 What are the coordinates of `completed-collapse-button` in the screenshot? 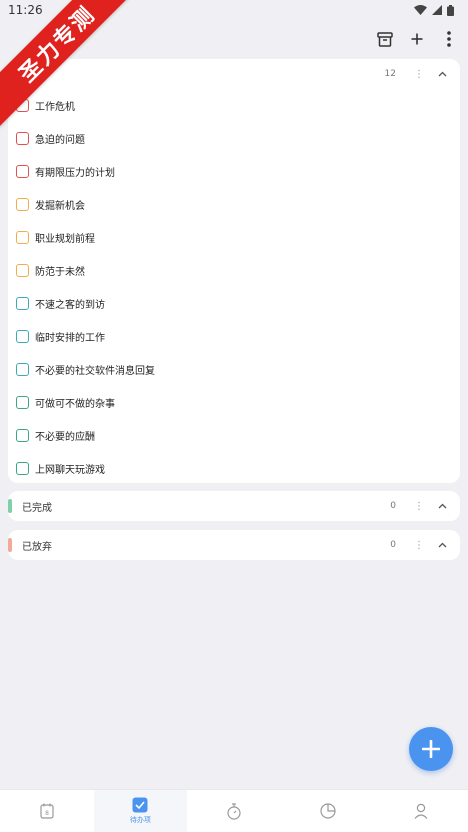 It's located at (442, 506).